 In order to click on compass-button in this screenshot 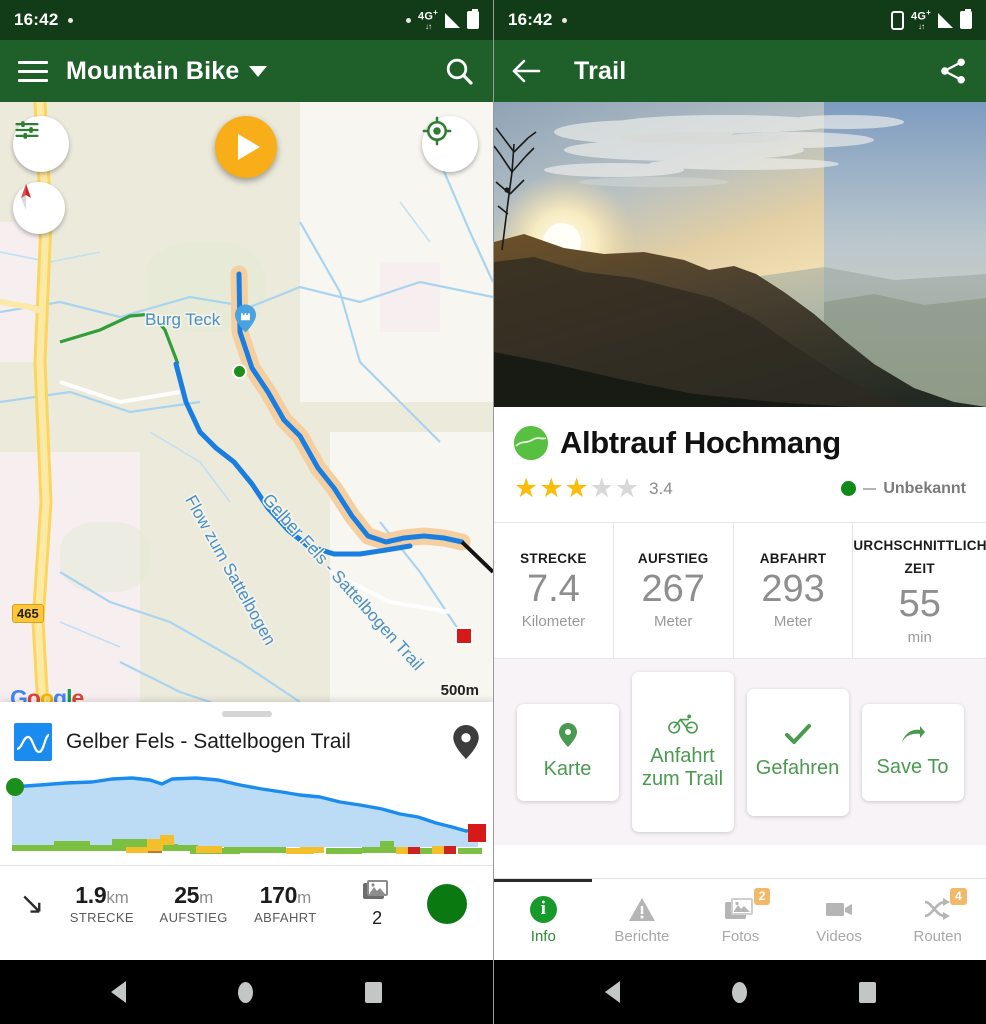, I will do `click(39, 208)`.